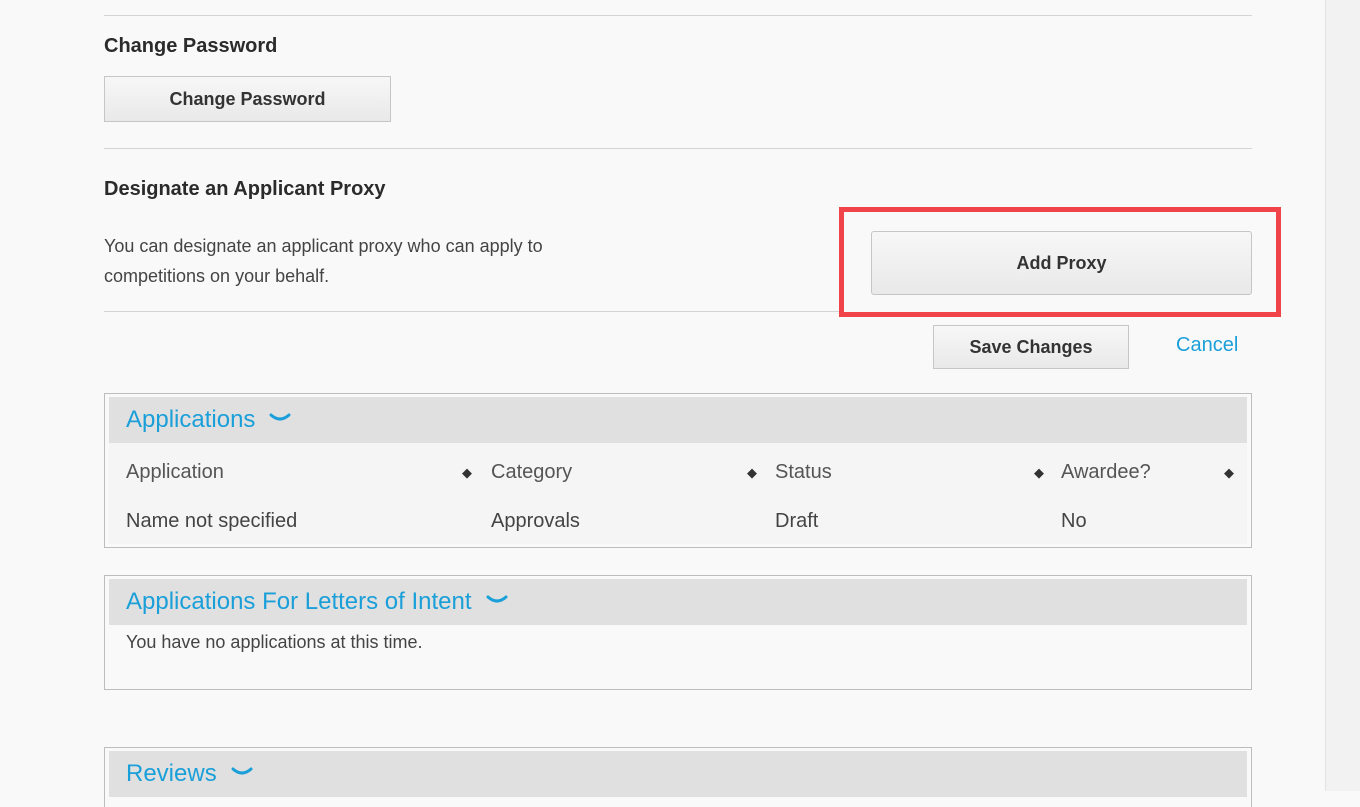 The height and width of the screenshot is (807, 1360). Describe the element at coordinates (191, 46) in the screenshot. I see `change-password-heading: Change Password` at that location.